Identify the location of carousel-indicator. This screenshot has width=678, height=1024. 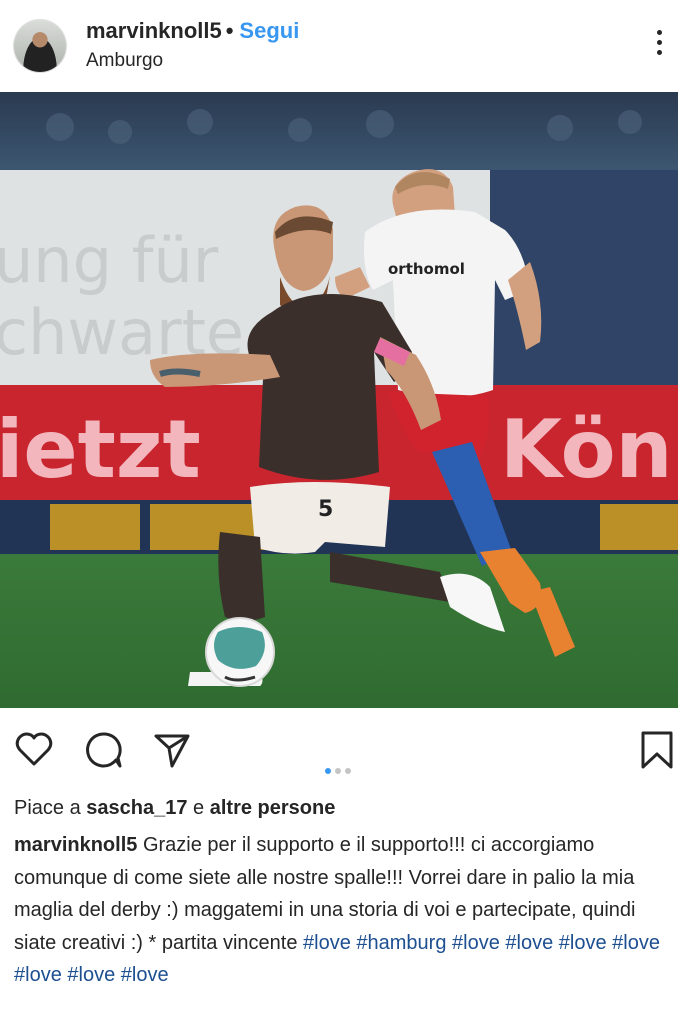
(340, 770).